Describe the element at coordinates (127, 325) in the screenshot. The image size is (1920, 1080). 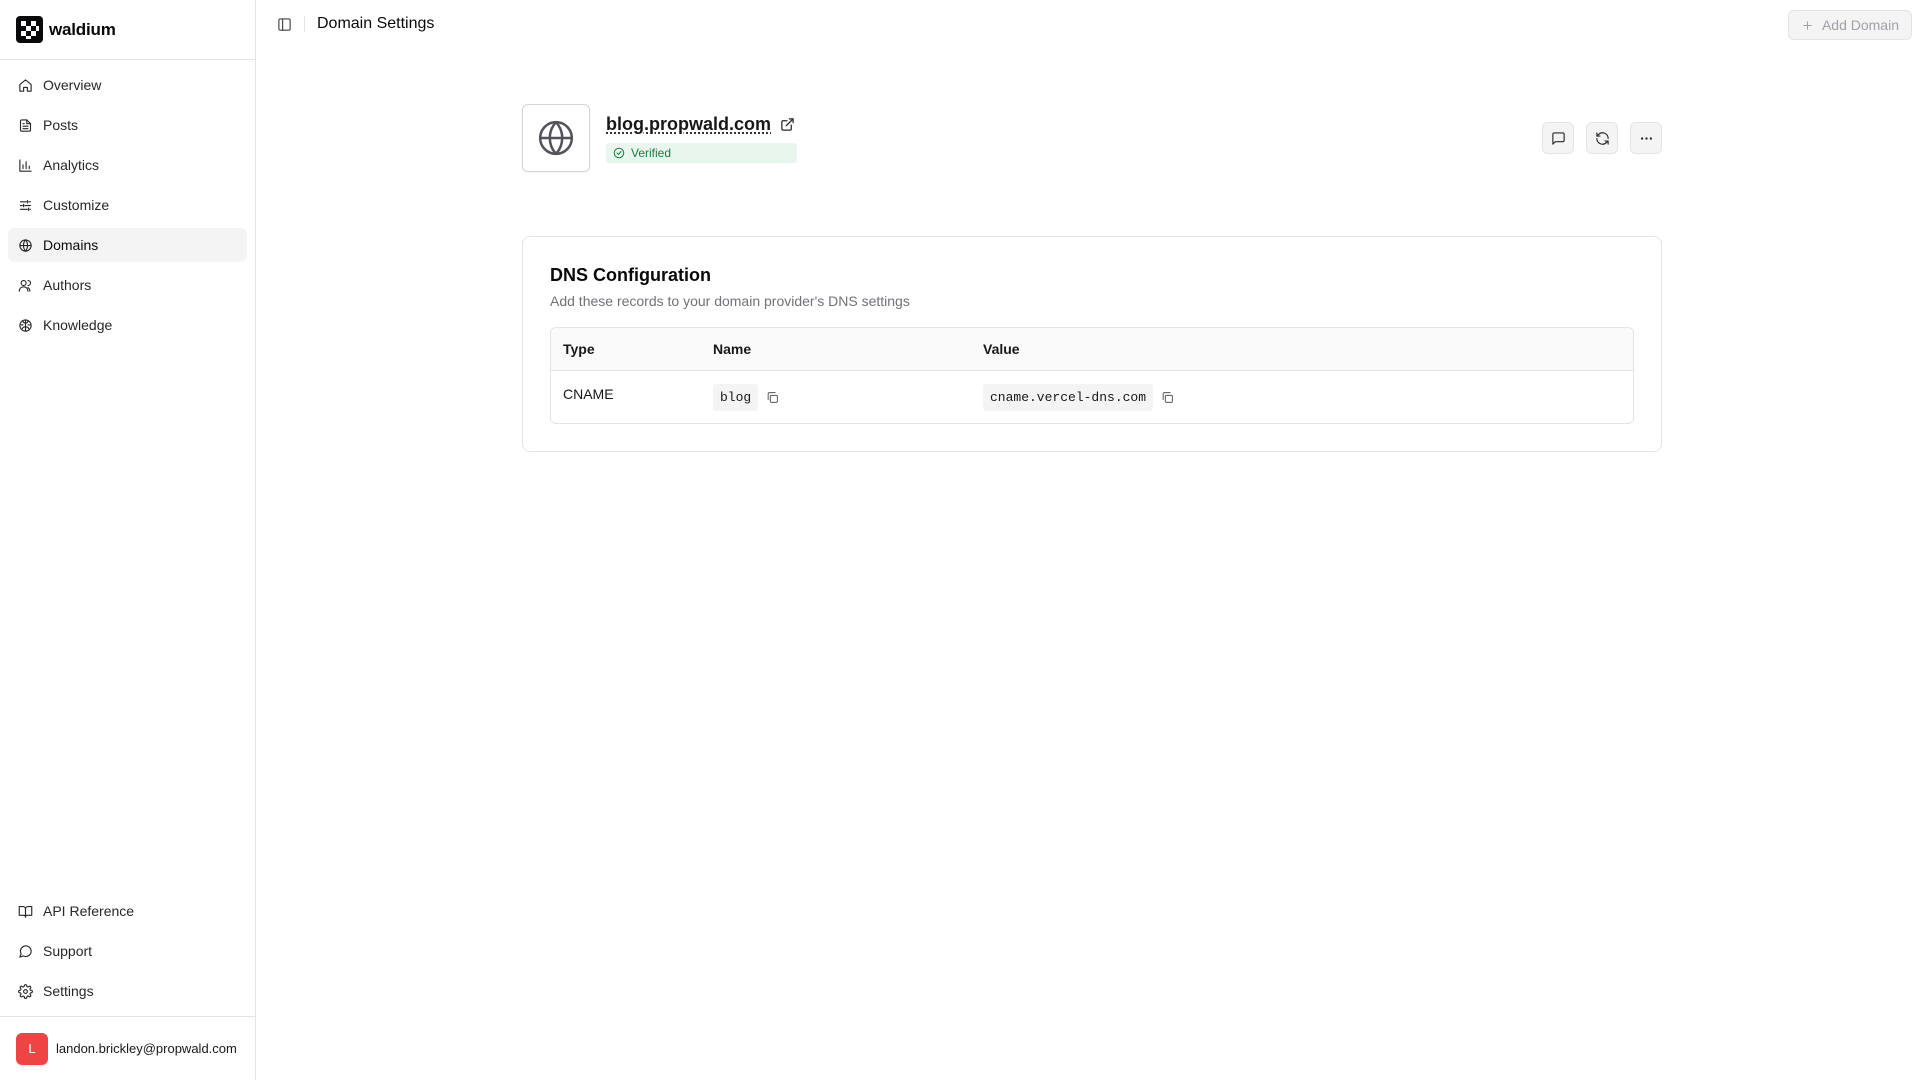
I see `sidebar-item-knowledge: Knowledge` at that location.